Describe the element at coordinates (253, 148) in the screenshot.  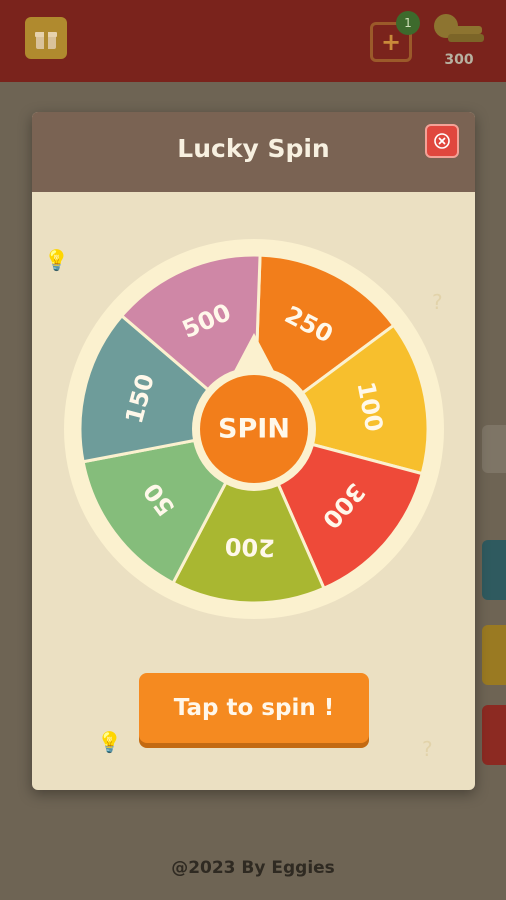
I see `dialog-title: Lucky Spin` at that location.